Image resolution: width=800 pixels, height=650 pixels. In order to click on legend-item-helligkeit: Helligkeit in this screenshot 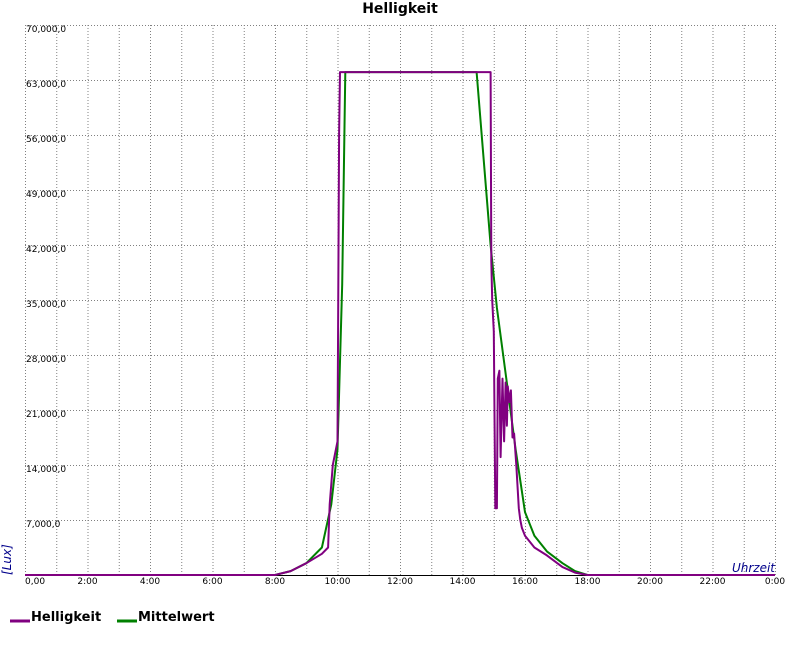, I will do `click(55, 617)`.